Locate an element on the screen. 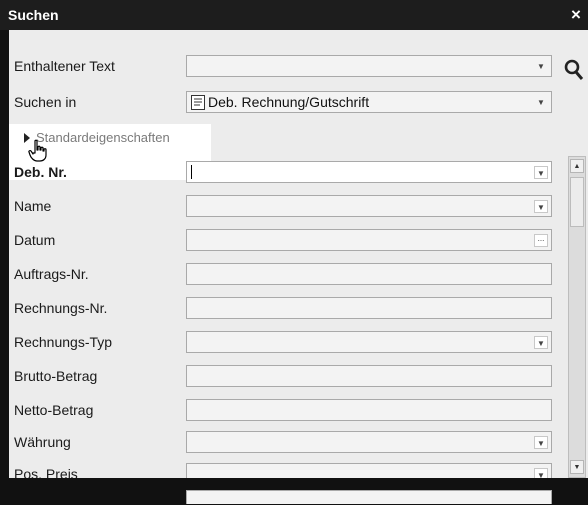  datum-label: Datum is located at coordinates (35, 240).